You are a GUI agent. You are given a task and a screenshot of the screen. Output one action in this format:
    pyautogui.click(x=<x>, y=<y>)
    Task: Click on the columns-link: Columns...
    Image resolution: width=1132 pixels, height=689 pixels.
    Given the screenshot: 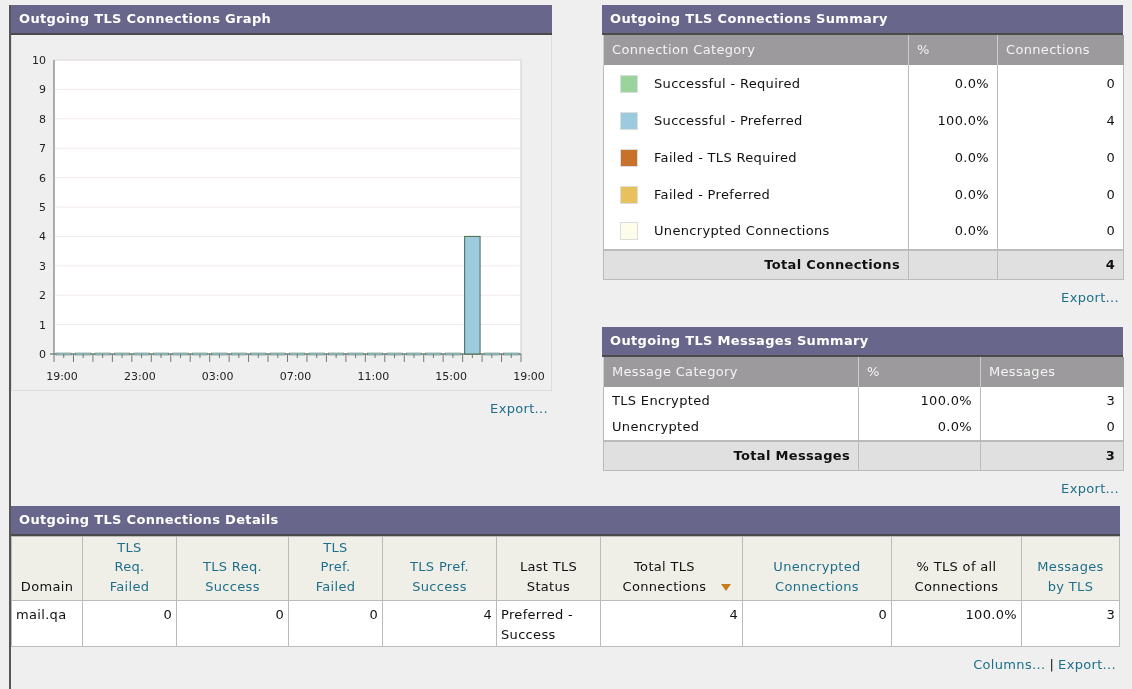 What is the action you would take?
    pyautogui.click(x=1009, y=665)
    